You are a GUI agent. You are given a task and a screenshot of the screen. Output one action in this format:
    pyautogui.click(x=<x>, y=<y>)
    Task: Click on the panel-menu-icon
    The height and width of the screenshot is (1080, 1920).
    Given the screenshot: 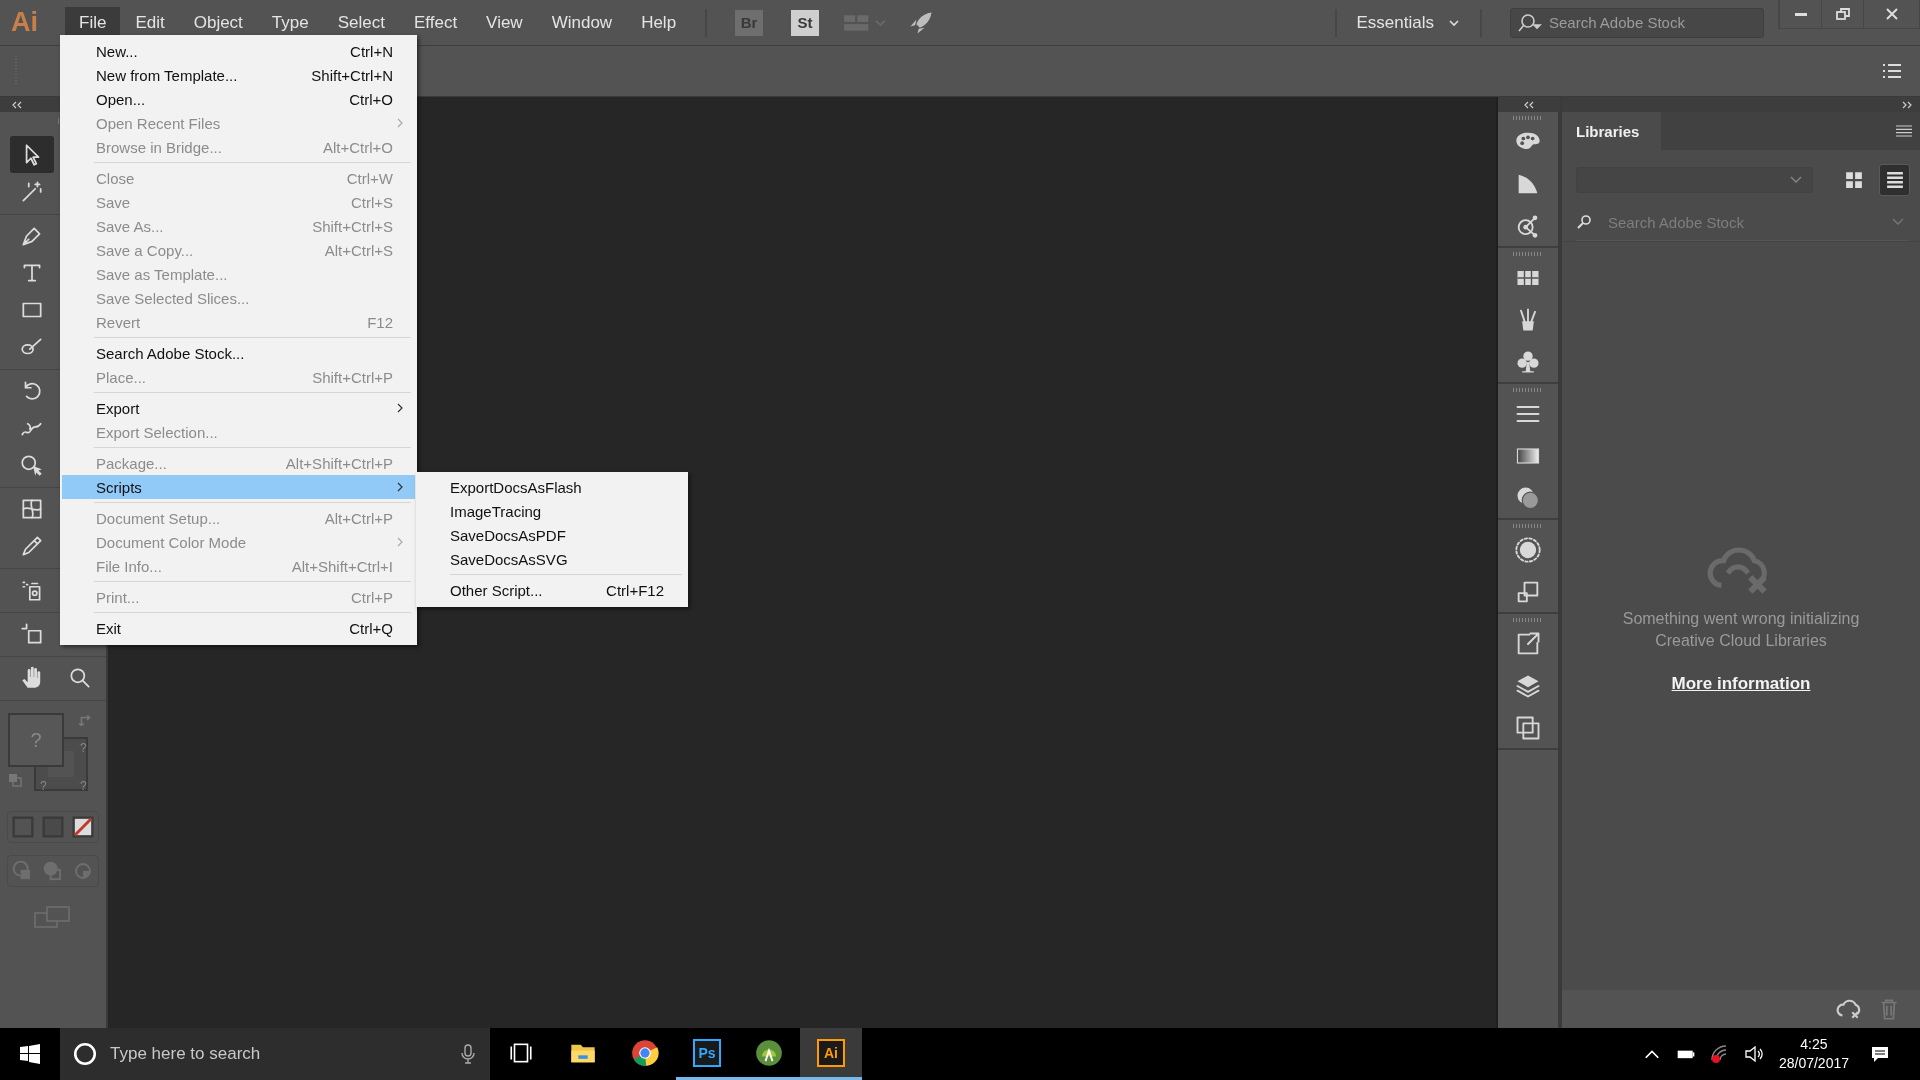 What is the action you would take?
    pyautogui.click(x=1892, y=71)
    